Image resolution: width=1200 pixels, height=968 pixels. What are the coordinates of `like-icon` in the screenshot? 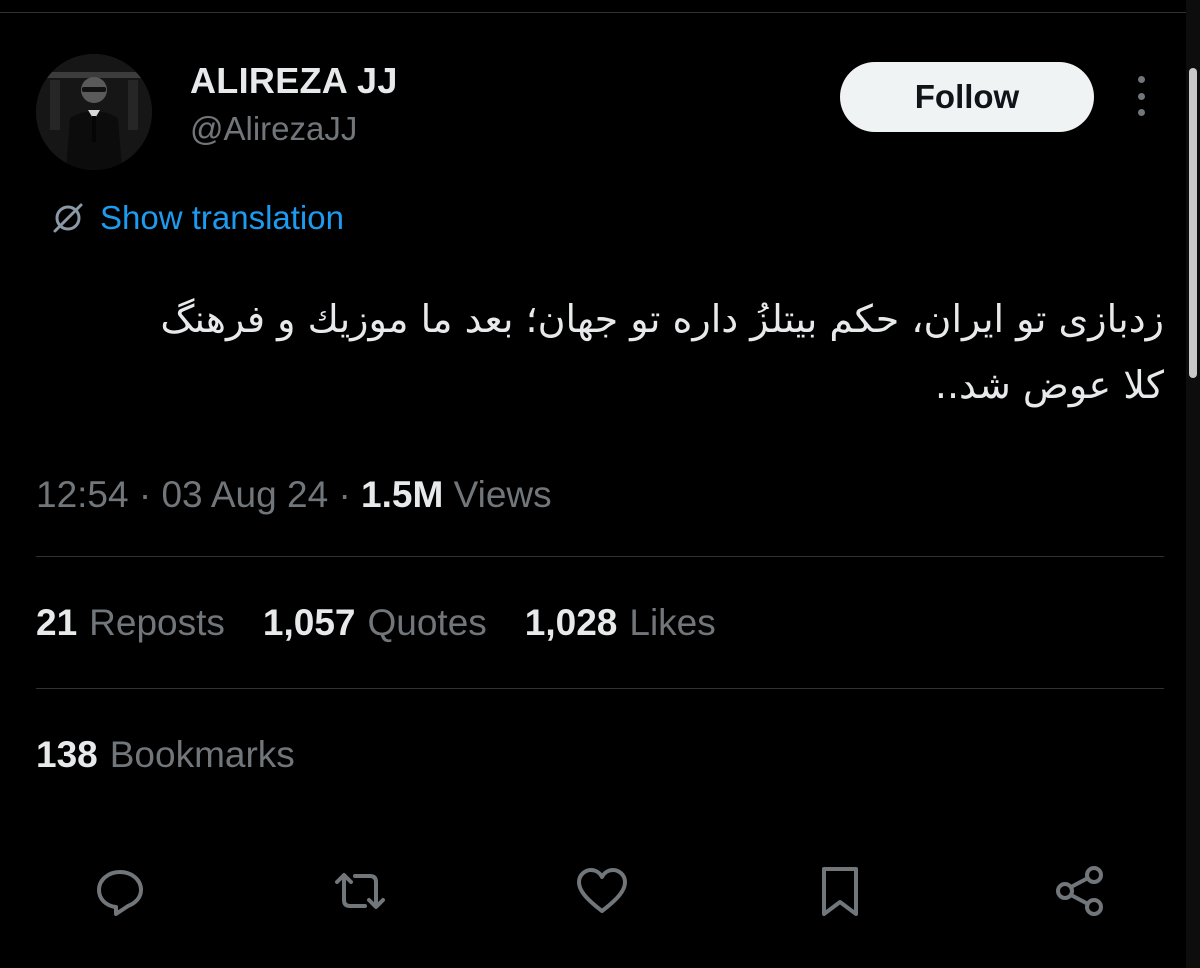 It's located at (602, 890).